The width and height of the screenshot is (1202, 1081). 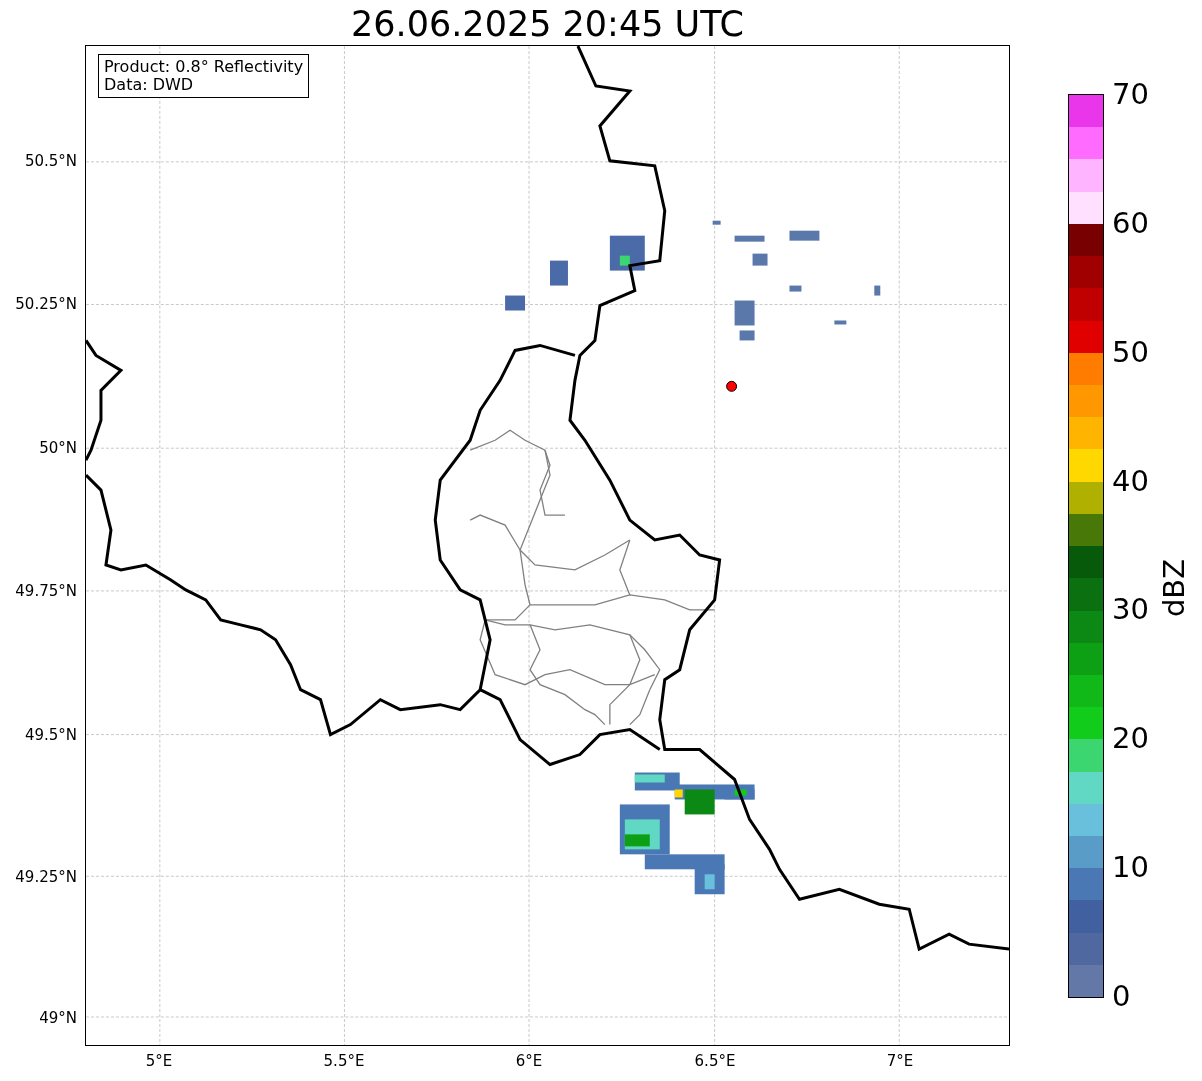 I want to click on longitude-tick-label: 6.5°E, so click(x=715, y=1061).